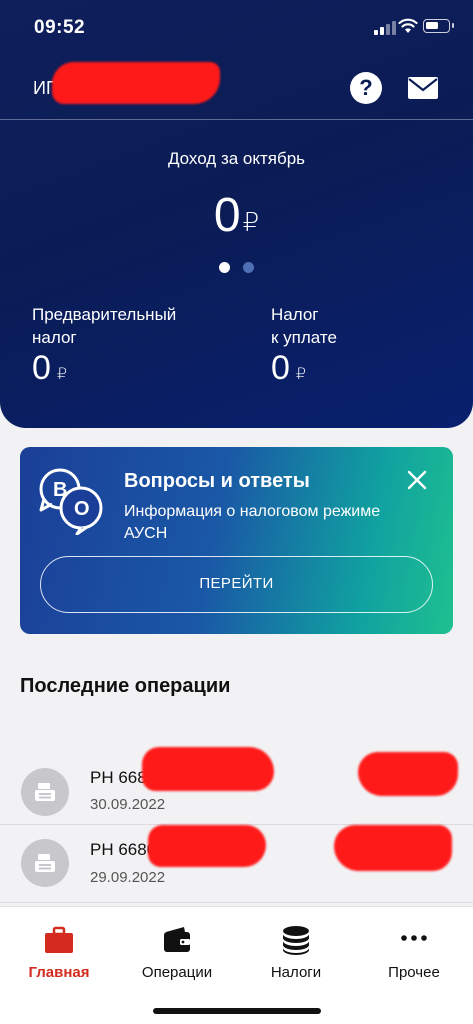 Image resolution: width=473 pixels, height=1024 pixels. Describe the element at coordinates (237, 1011) in the screenshot. I see `home-indicator` at that location.